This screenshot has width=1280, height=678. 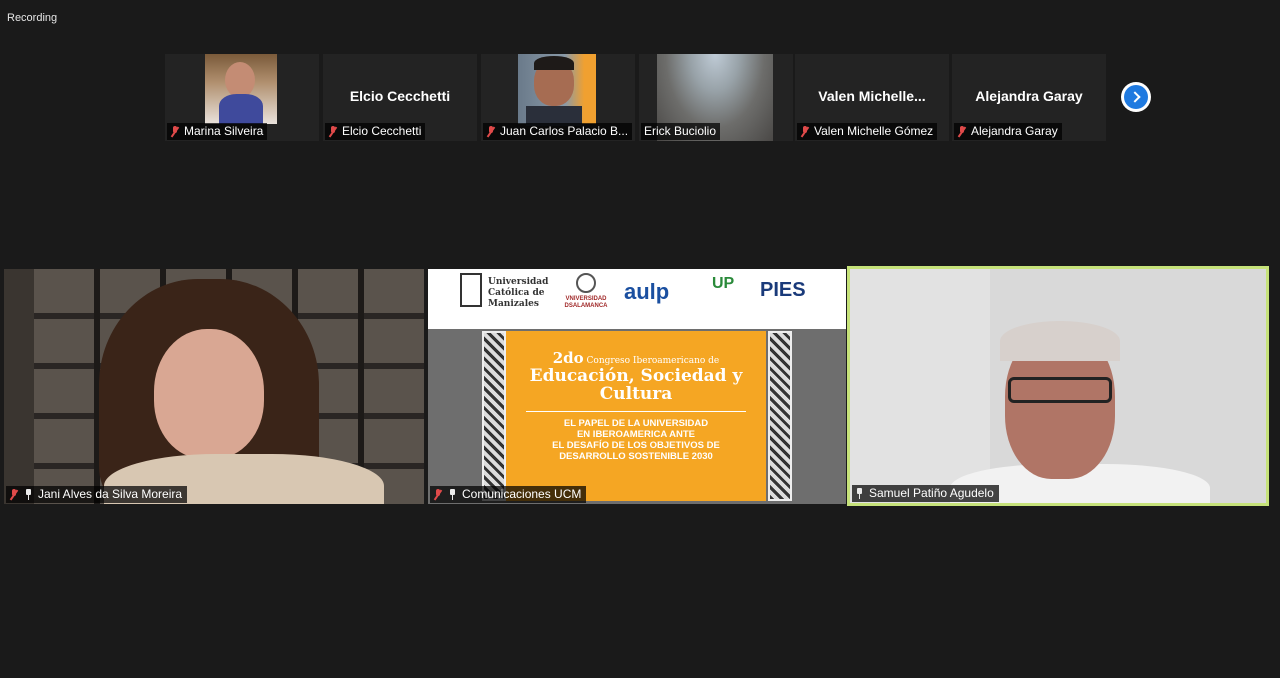 I want to click on participant-nameplate: Valen Michelle Gómez, so click(x=867, y=131).